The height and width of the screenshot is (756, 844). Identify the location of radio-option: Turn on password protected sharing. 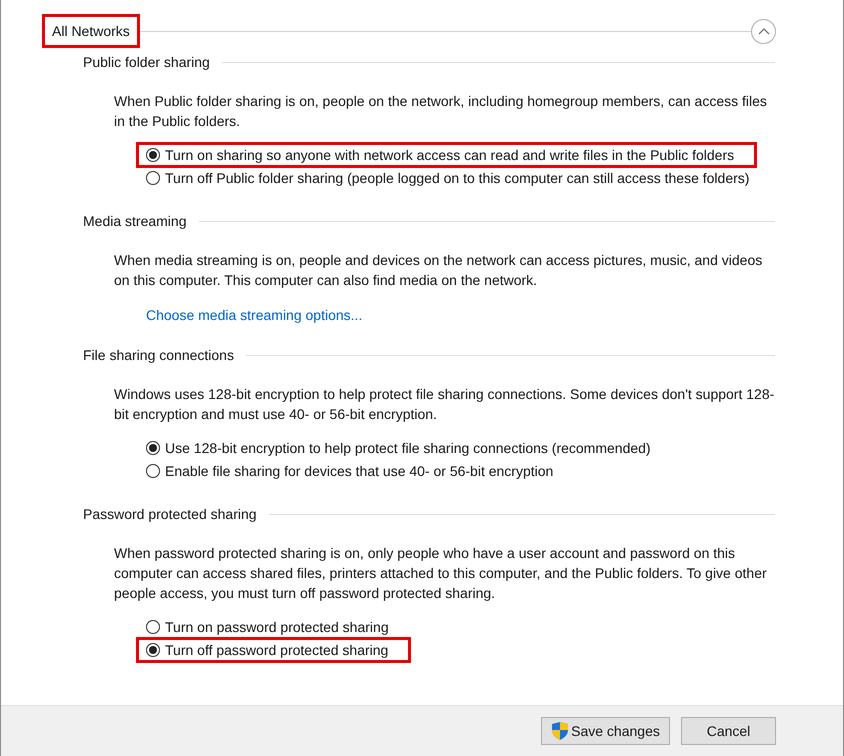
(274, 627).